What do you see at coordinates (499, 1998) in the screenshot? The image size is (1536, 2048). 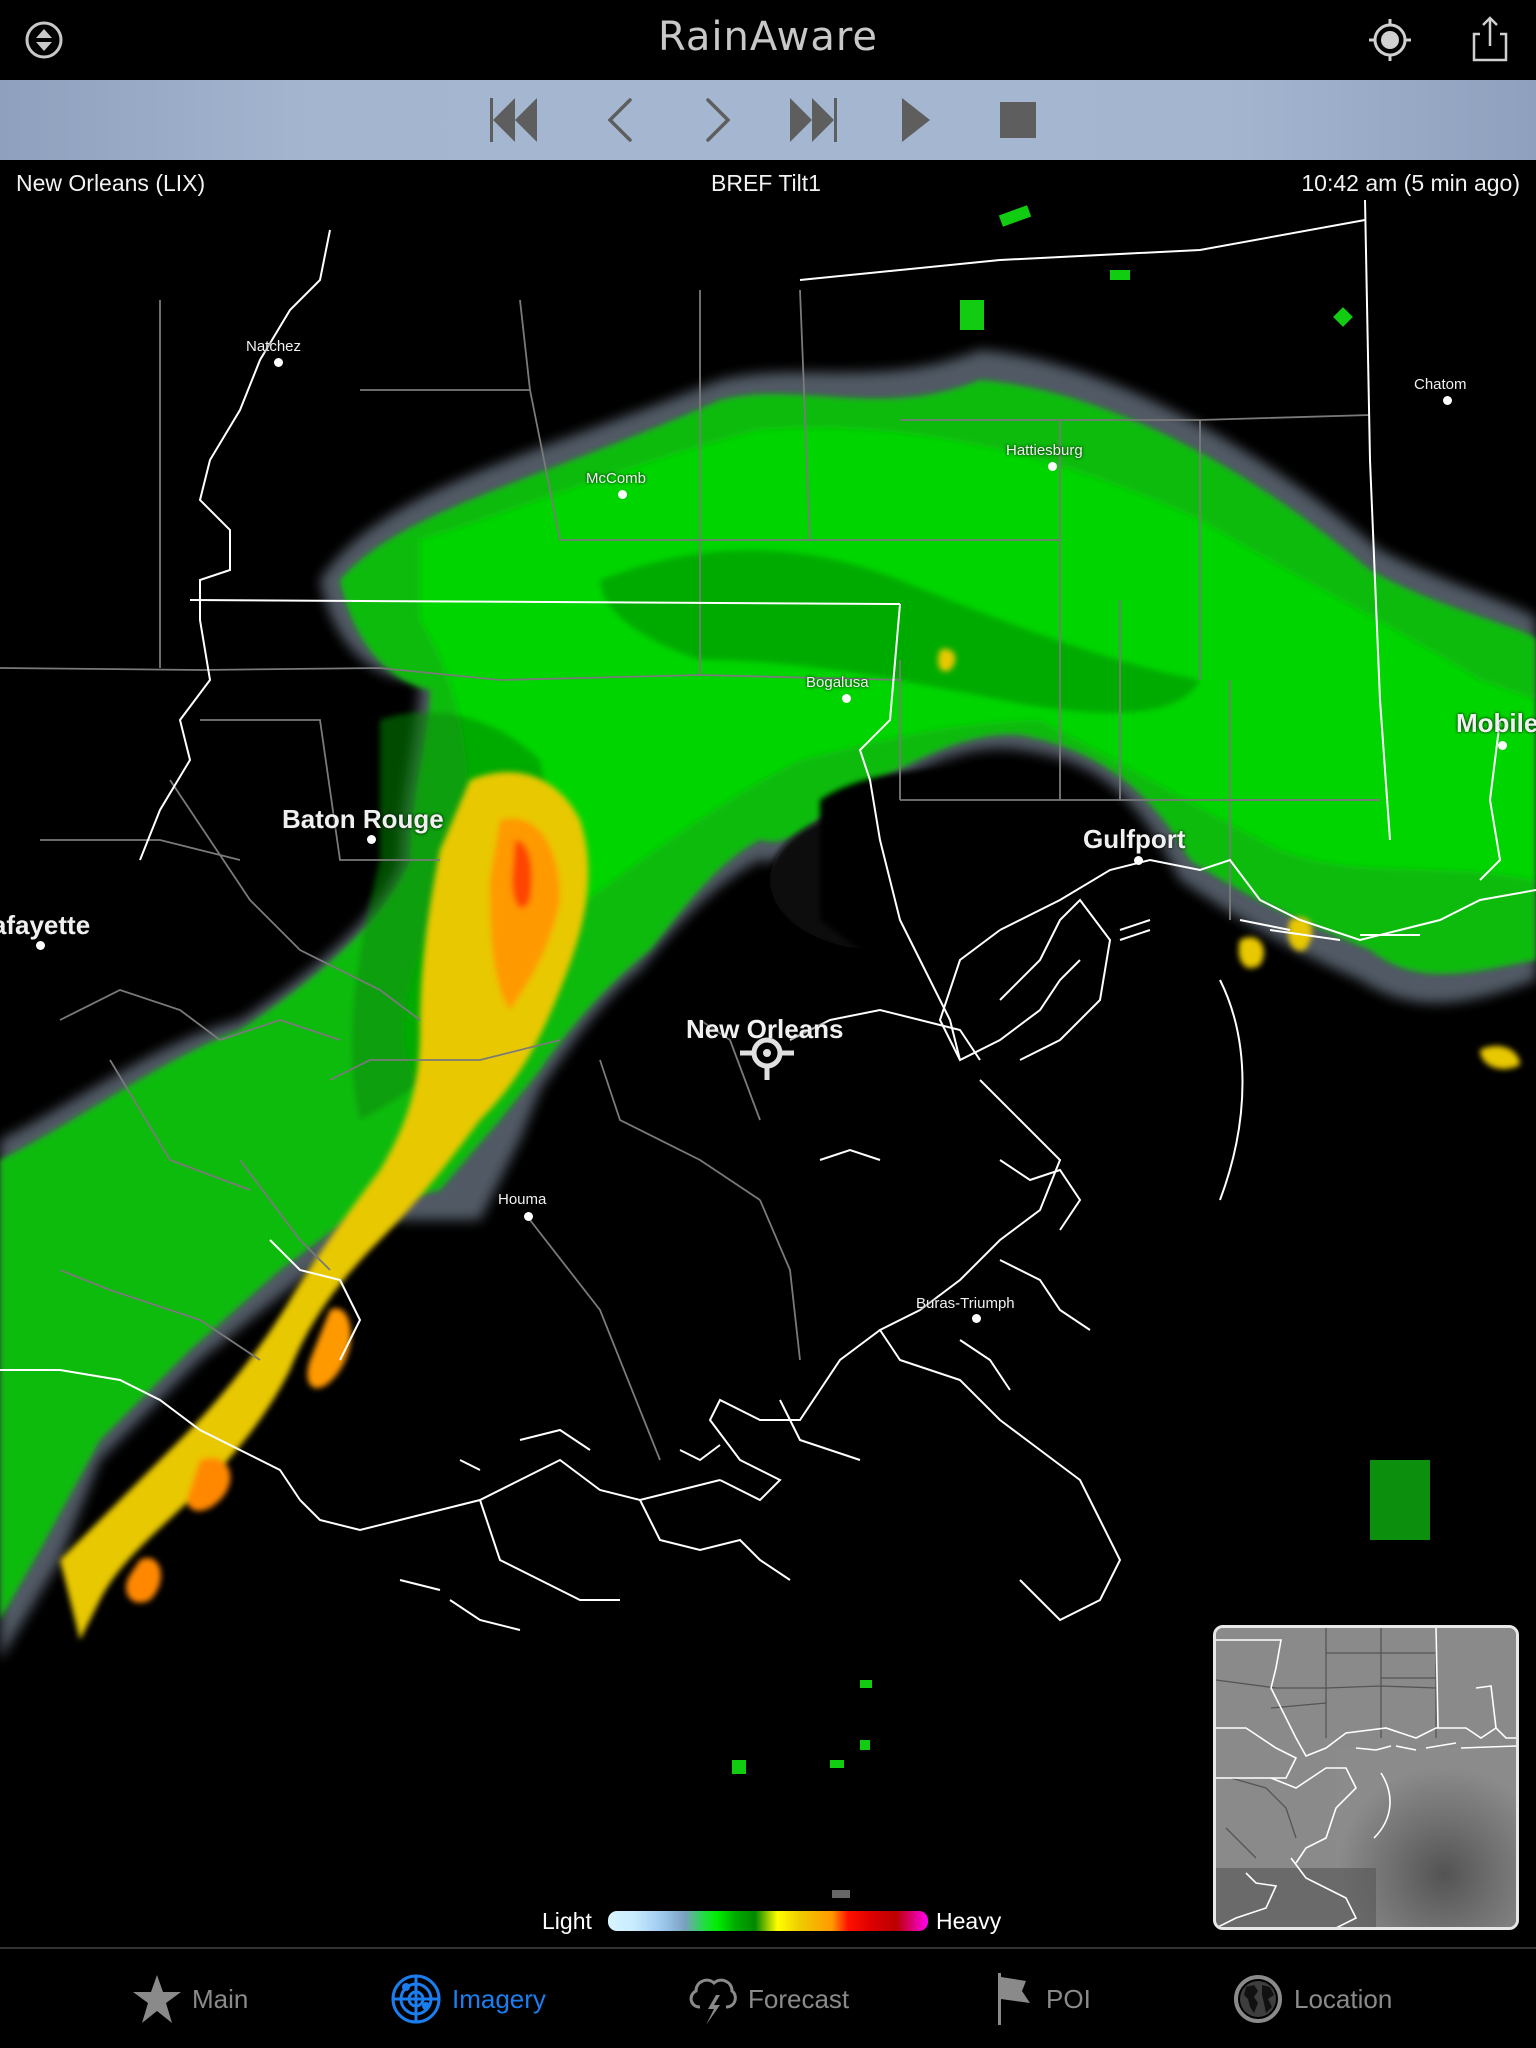 I see `tab-imagery-label: Imagery` at bounding box center [499, 1998].